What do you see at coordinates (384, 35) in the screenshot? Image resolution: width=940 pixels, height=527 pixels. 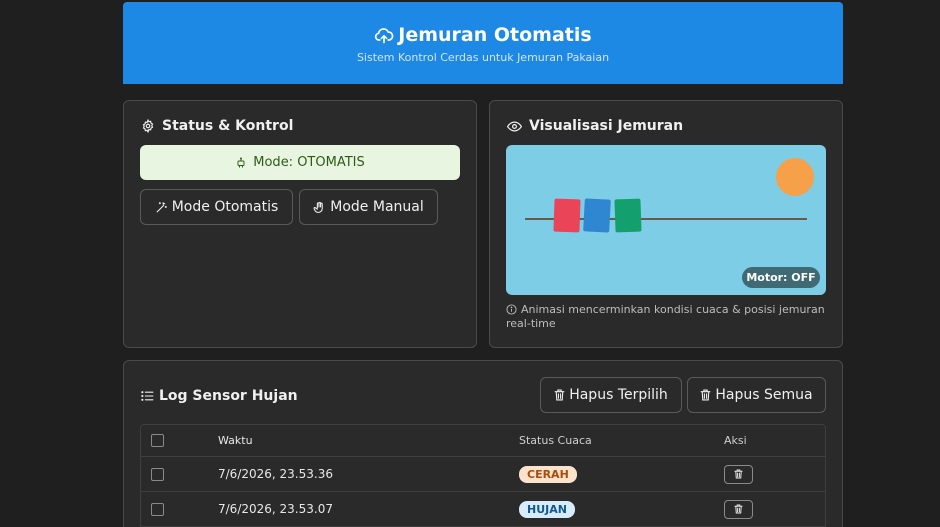 I see `cloud-upload-icon` at bounding box center [384, 35].